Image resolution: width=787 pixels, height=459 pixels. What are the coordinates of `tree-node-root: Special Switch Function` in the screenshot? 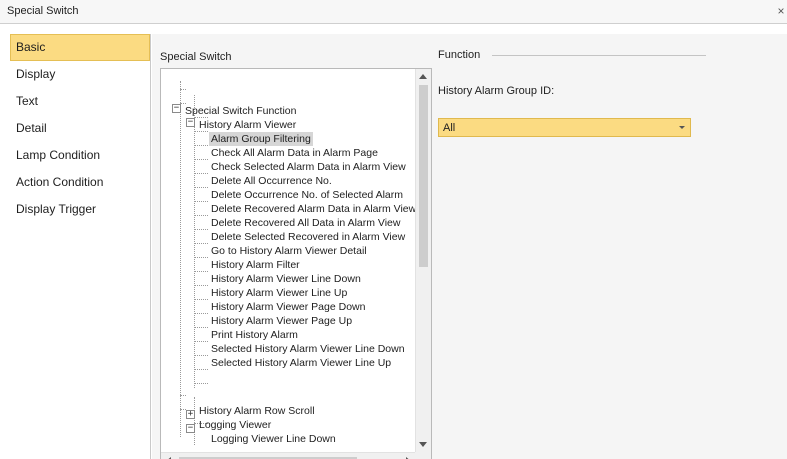 It's located at (240, 111).